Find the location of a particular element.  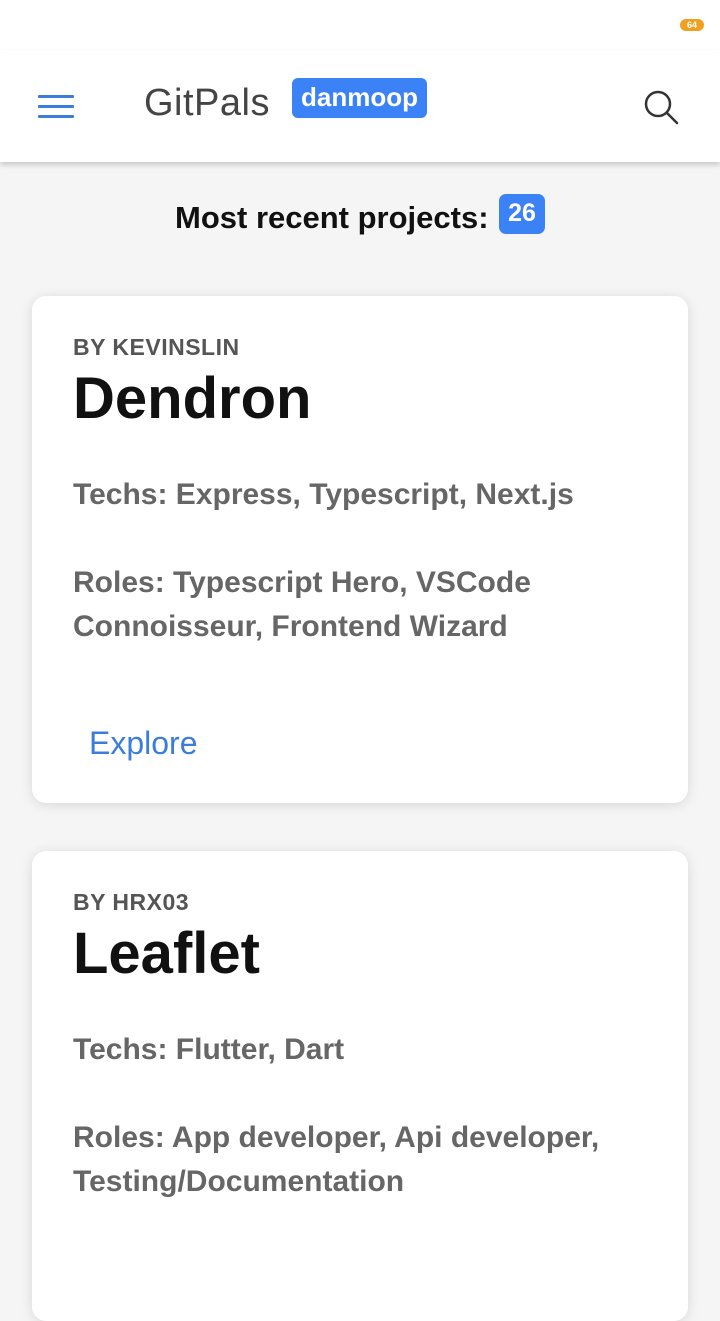

project-title: Dendron is located at coordinates (192, 398).